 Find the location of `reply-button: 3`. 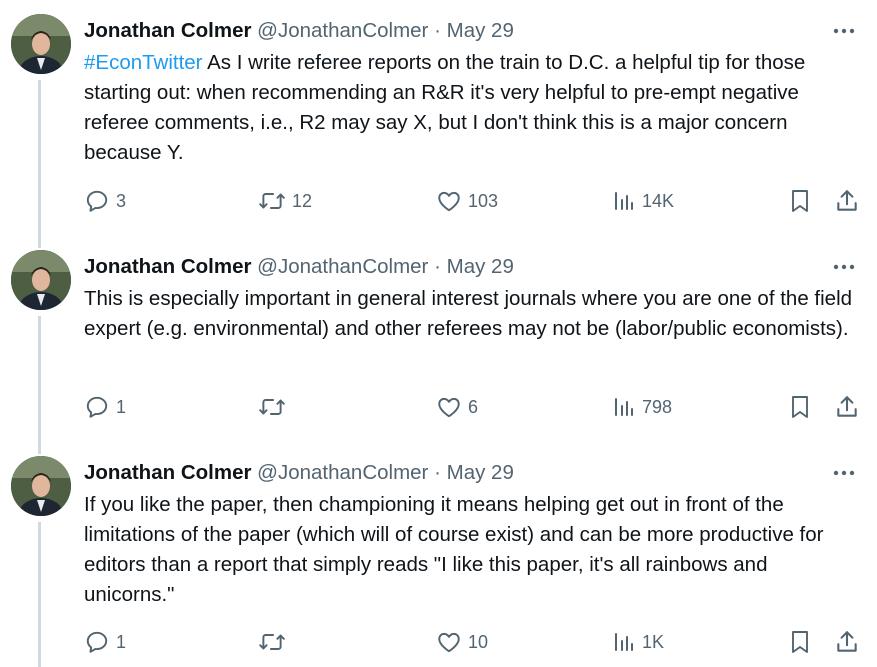

reply-button: 3 is located at coordinates (105, 201).